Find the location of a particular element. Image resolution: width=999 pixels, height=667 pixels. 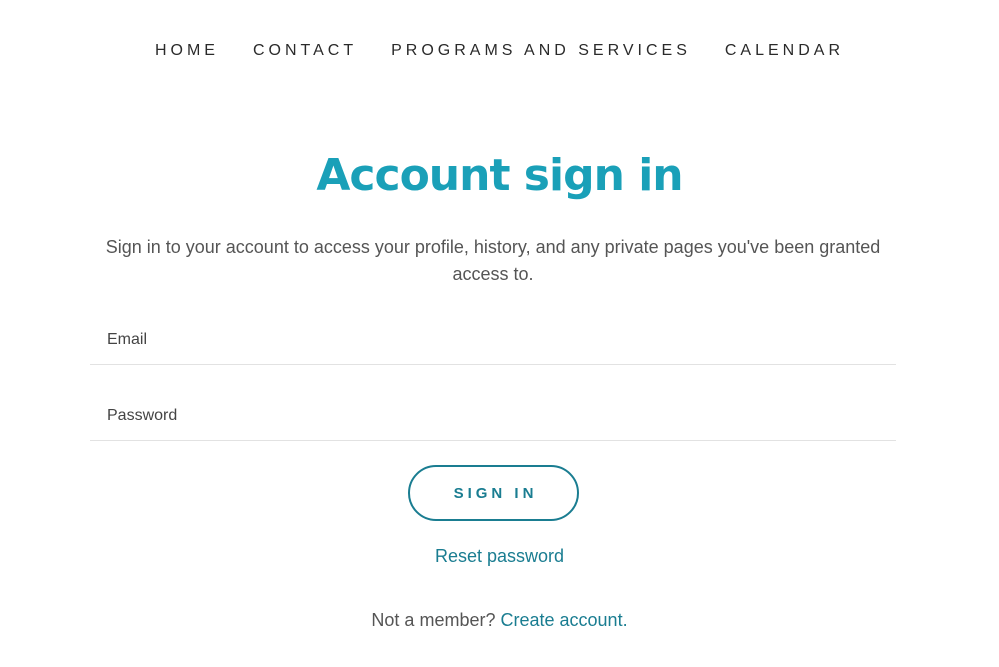

email-input is located at coordinates (493, 339).